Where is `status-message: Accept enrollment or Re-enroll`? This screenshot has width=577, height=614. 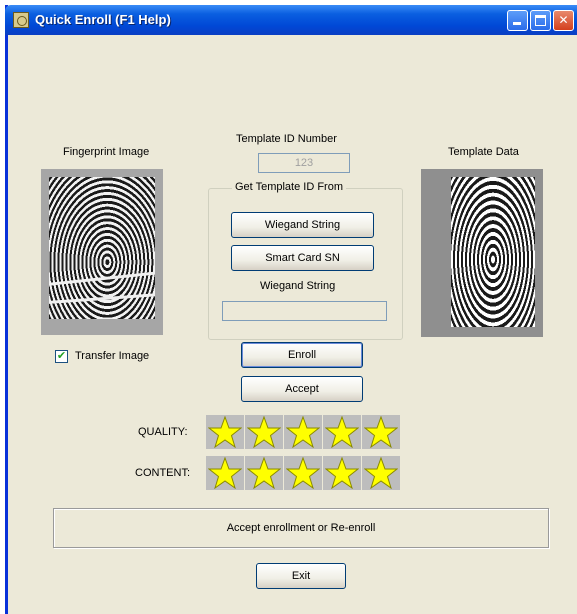 status-message: Accept enrollment or Re-enroll is located at coordinates (301, 528).